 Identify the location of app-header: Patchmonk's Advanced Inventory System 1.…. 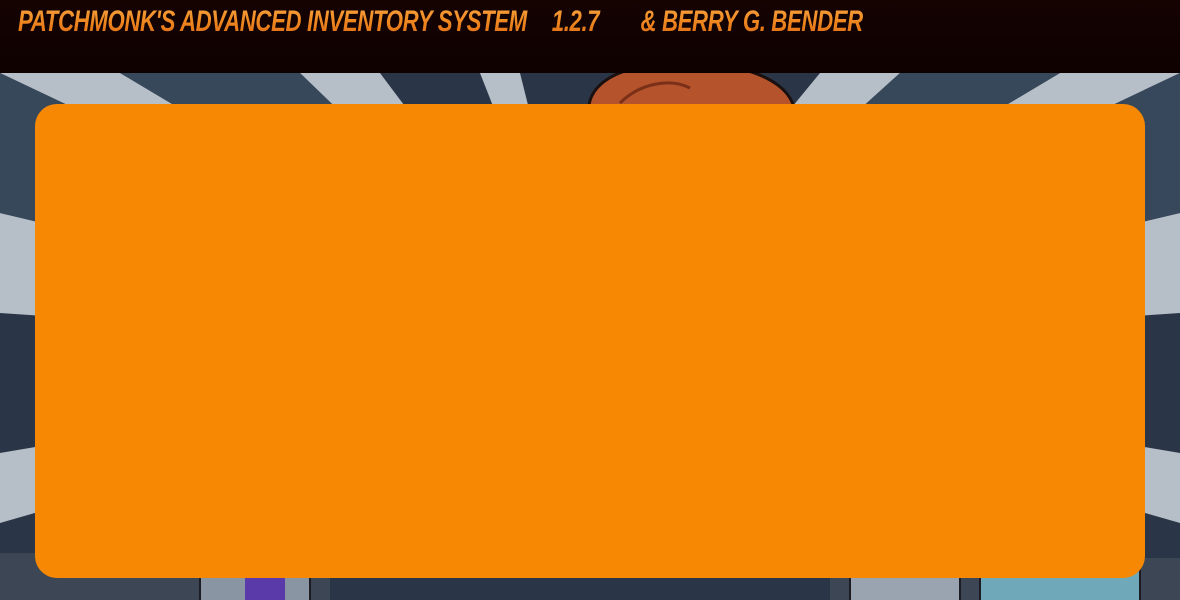
(590, 36).